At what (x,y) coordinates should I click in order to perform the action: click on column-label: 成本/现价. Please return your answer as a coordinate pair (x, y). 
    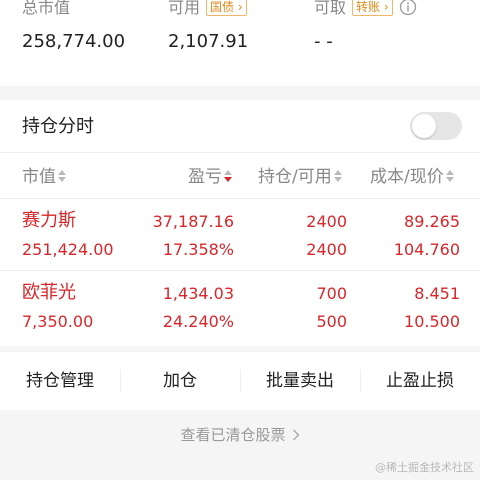
    Looking at the image, I should click on (407, 177).